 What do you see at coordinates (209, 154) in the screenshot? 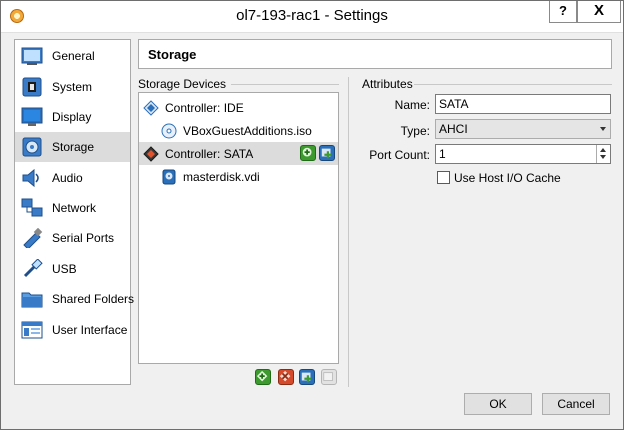
I see `tree-label: Controller: SATA` at bounding box center [209, 154].